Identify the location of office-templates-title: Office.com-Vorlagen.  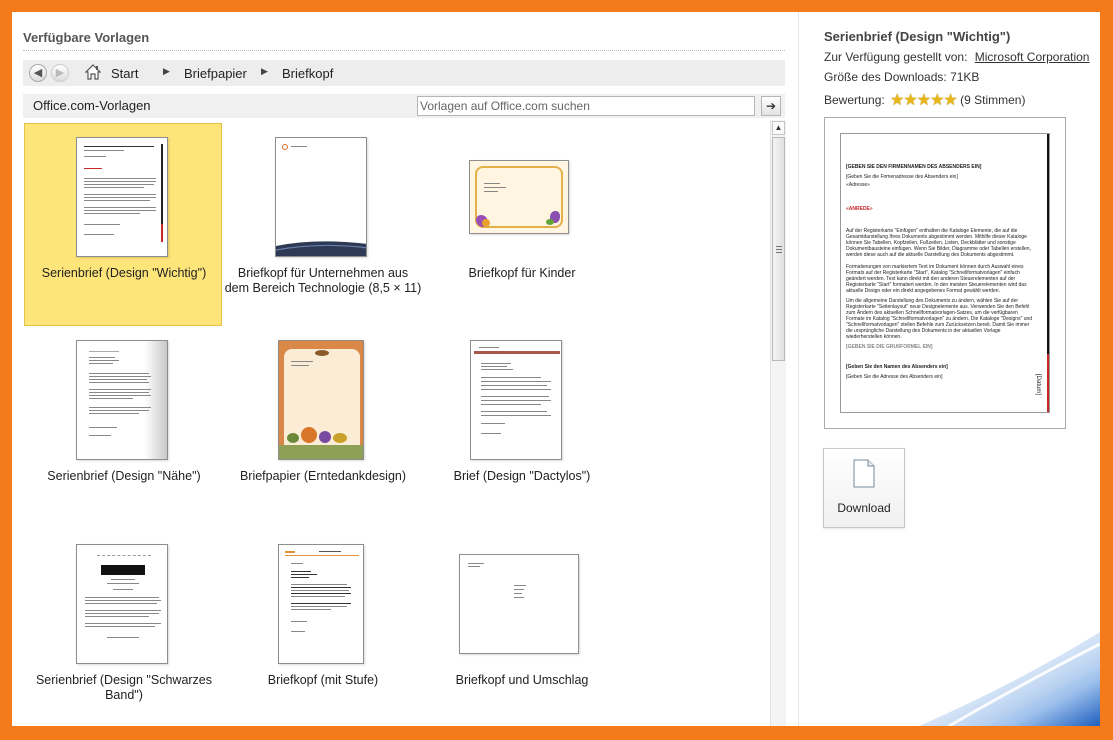
(92, 105).